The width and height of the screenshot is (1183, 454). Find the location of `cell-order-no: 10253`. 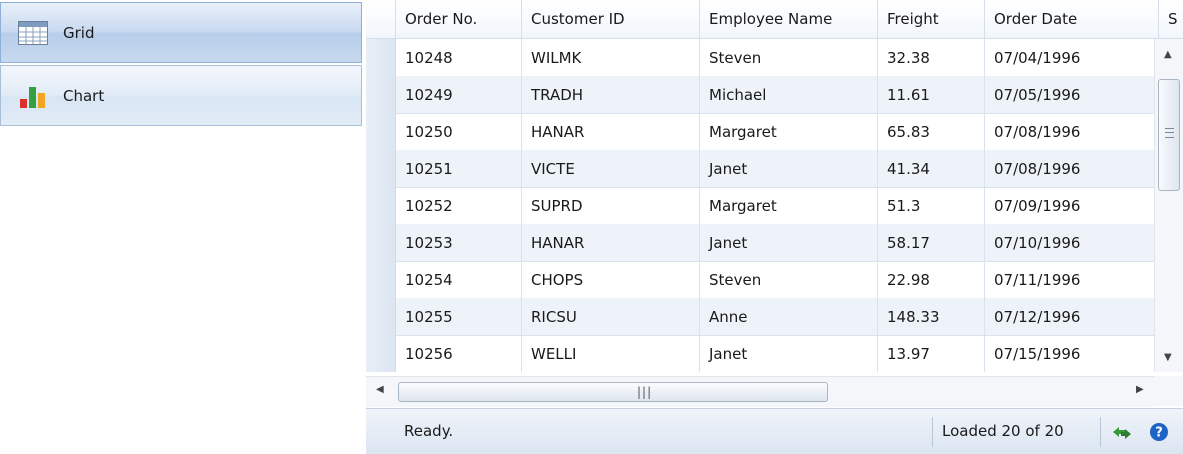

cell-order-no: 10253 is located at coordinates (459, 243).